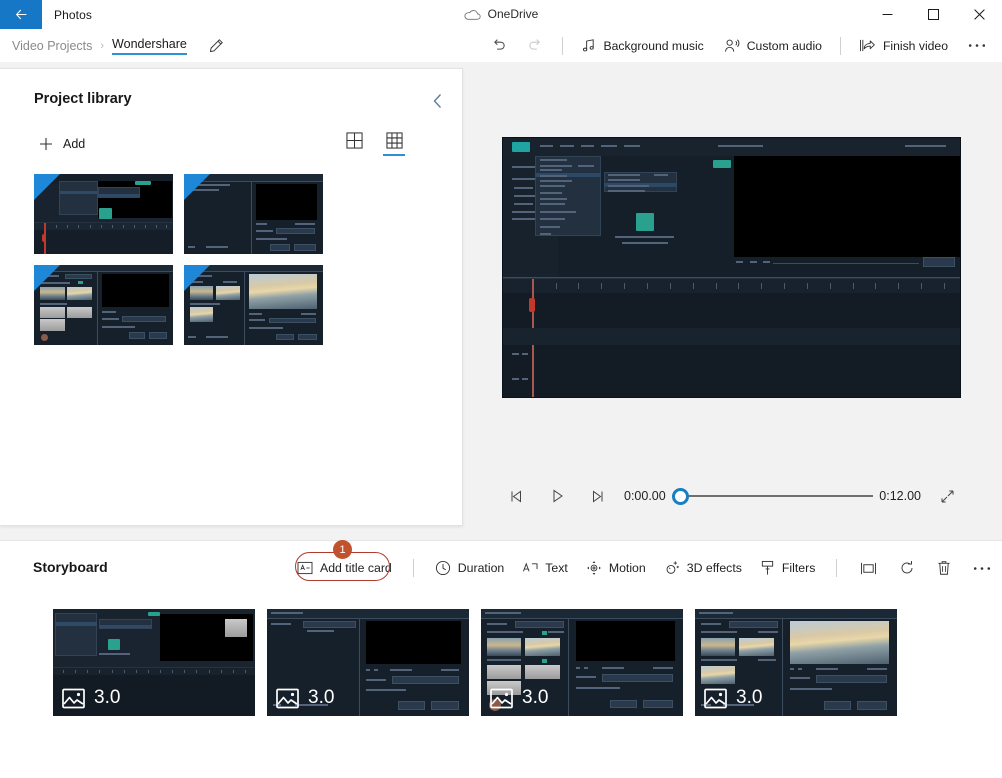  I want to click on finish-video-button: Finish video, so click(903, 45).